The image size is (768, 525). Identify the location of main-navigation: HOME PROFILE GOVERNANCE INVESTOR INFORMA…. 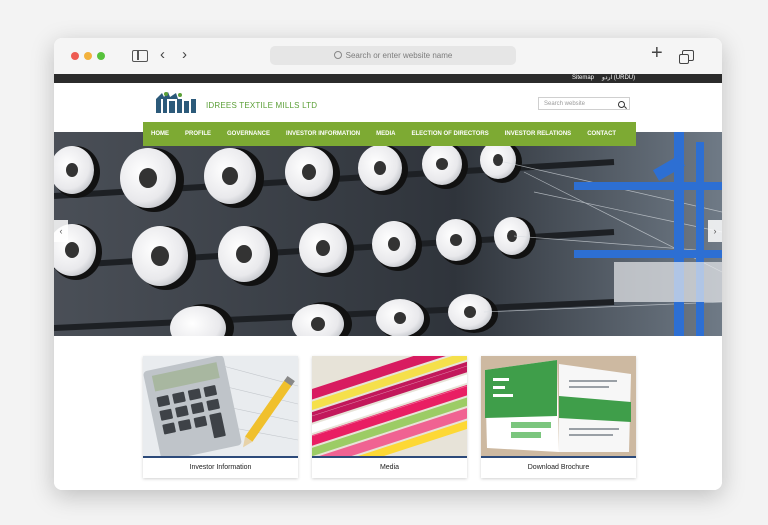
(389, 134).